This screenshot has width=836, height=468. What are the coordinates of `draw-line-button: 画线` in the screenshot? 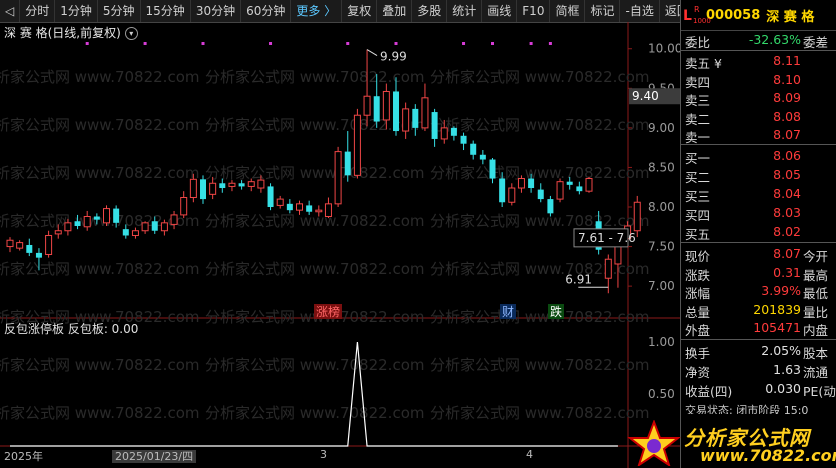 It's located at (500, 11).